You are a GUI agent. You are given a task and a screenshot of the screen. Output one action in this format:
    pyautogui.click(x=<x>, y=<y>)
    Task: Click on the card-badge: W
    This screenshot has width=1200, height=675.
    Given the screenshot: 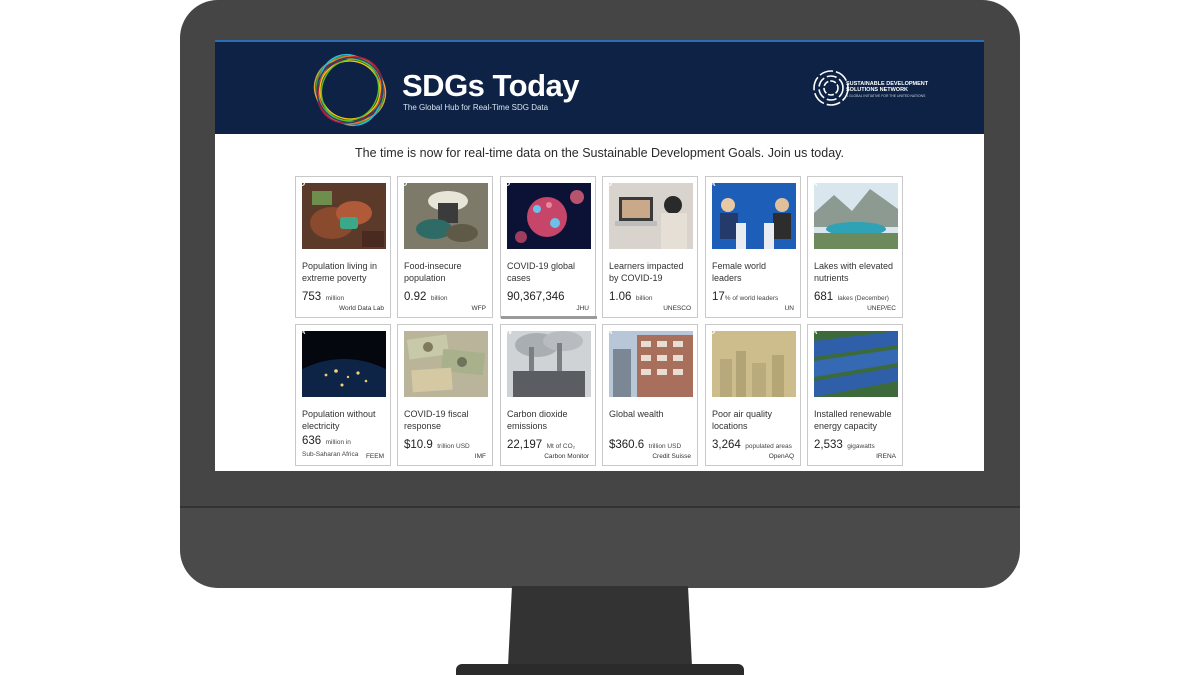 What is the action you would take?
    pyautogui.click(x=508, y=331)
    